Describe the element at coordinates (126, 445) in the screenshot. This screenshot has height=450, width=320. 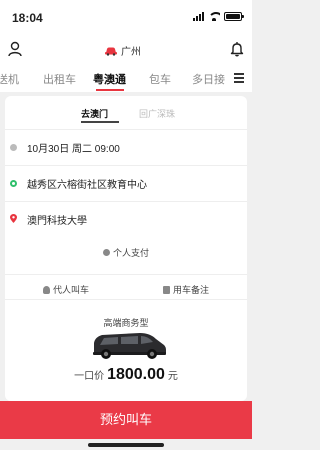
I see `home-indicator` at that location.